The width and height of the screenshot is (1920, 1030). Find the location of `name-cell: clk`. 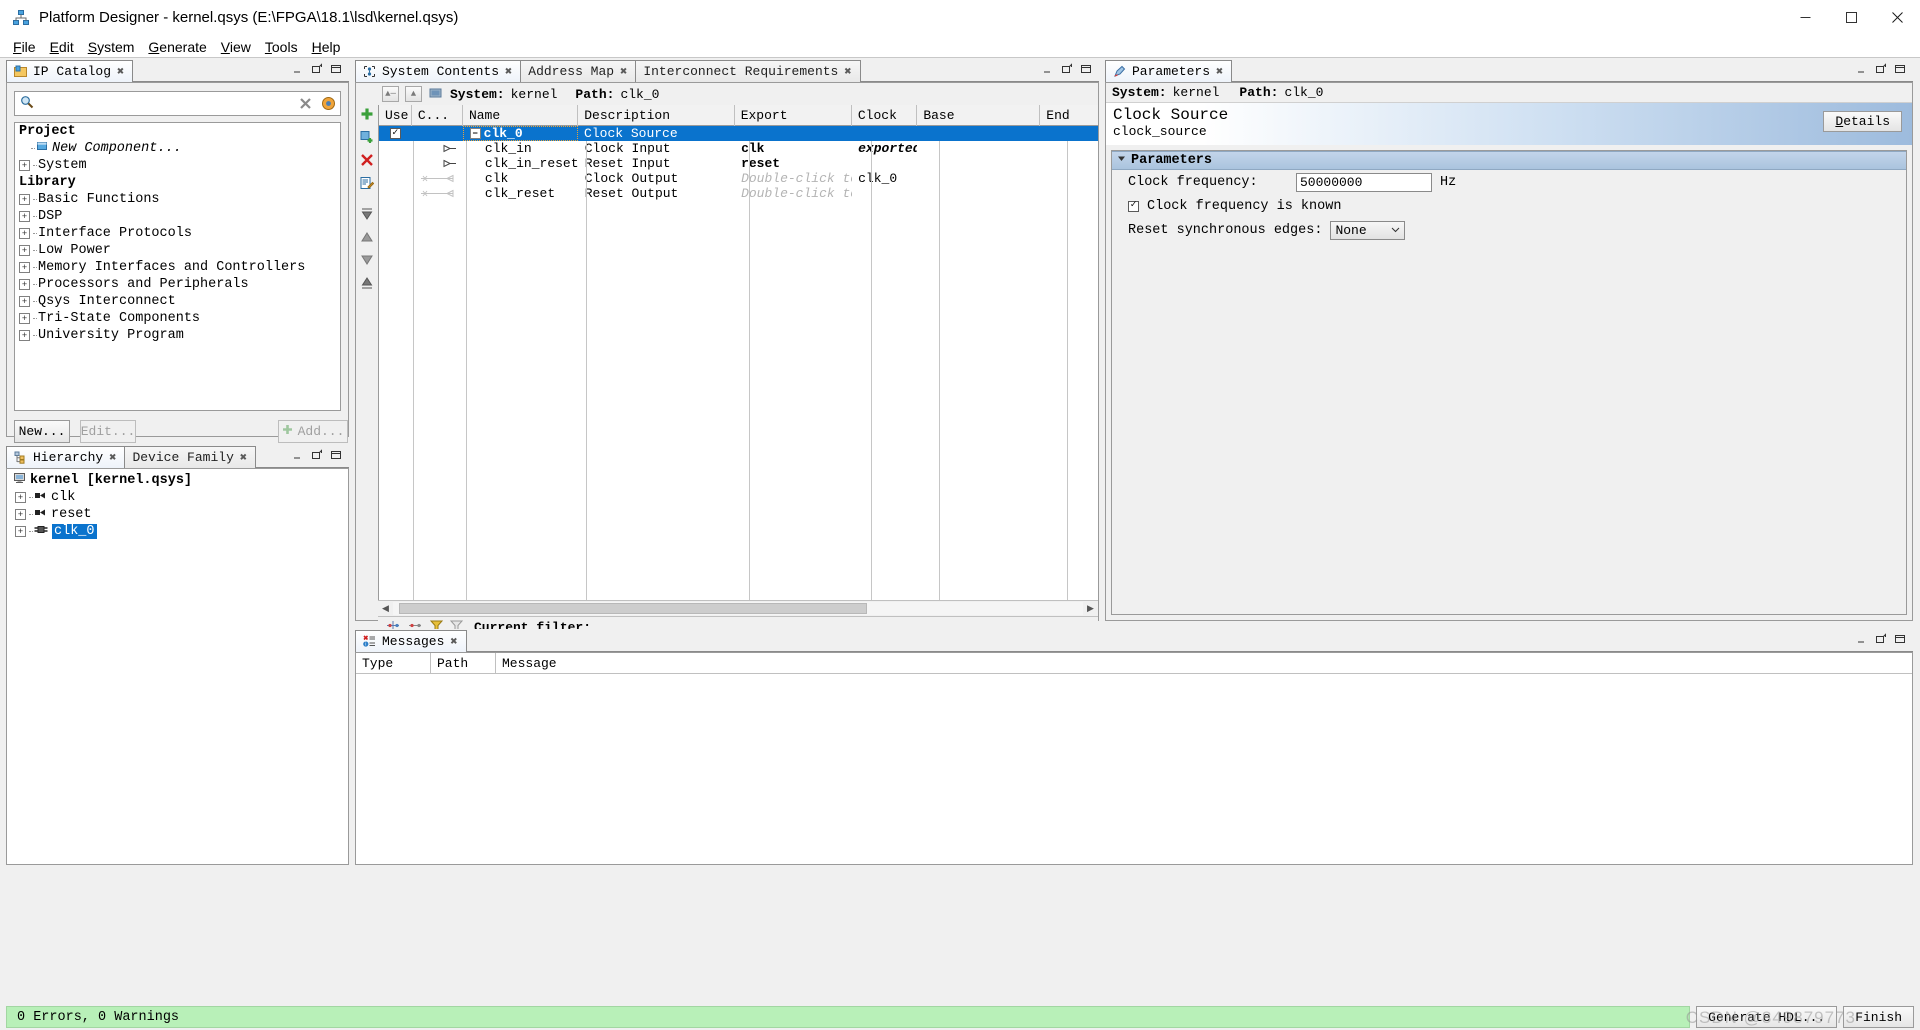

name-cell: clk is located at coordinates (521, 178).